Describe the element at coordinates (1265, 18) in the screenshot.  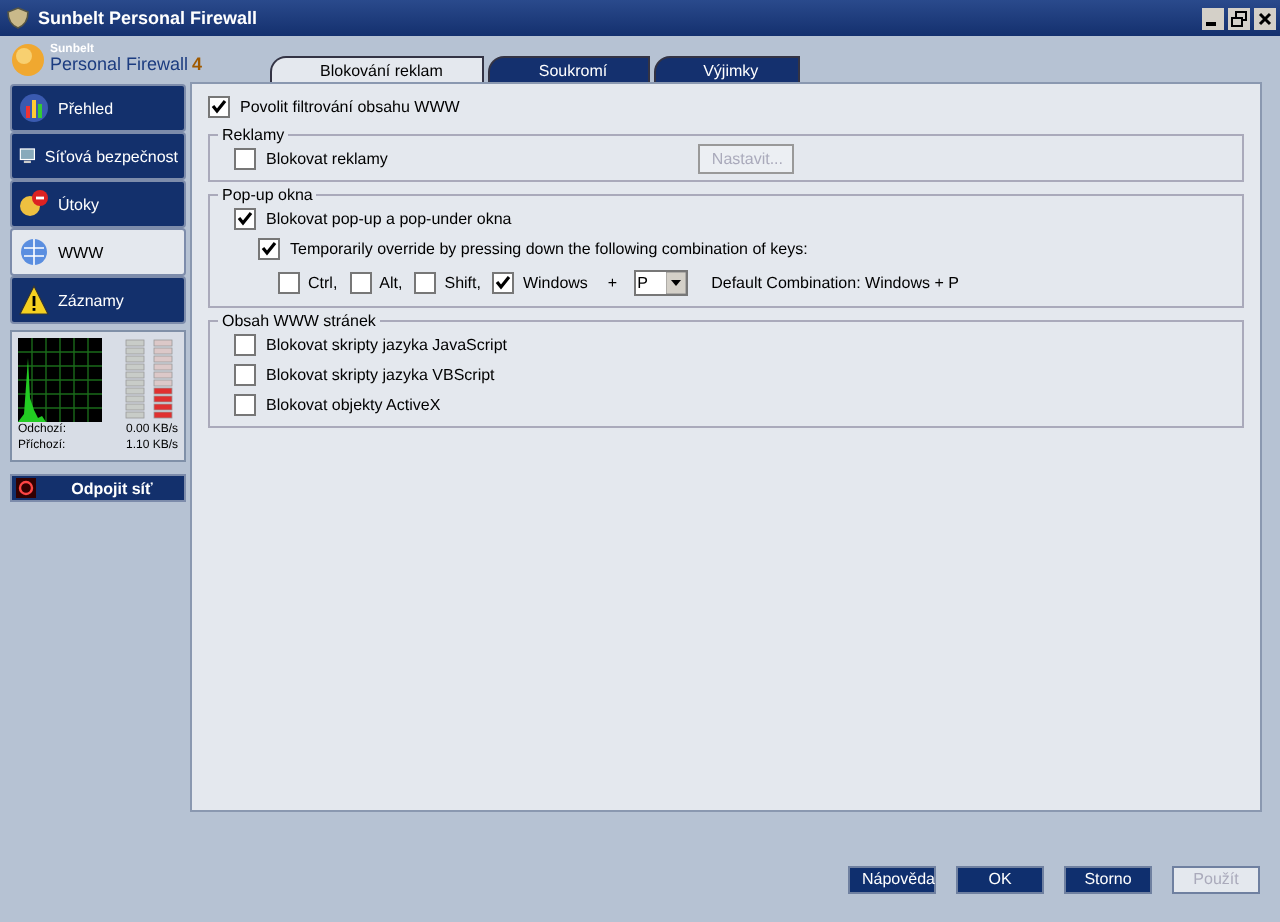
I see `close-icon` at that location.